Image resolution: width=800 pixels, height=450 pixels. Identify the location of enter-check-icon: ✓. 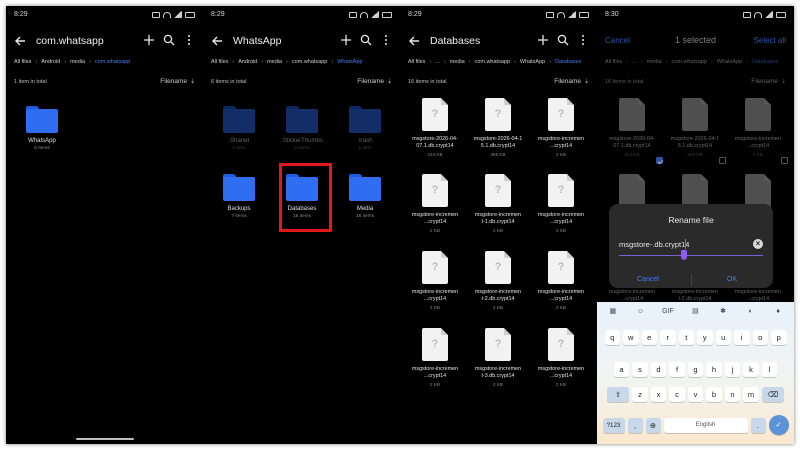
(778, 425).